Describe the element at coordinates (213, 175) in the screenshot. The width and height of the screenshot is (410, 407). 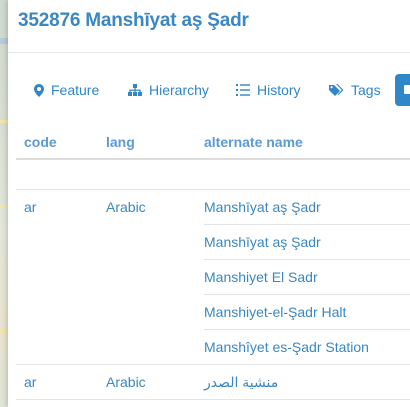
I see `table-row` at that location.